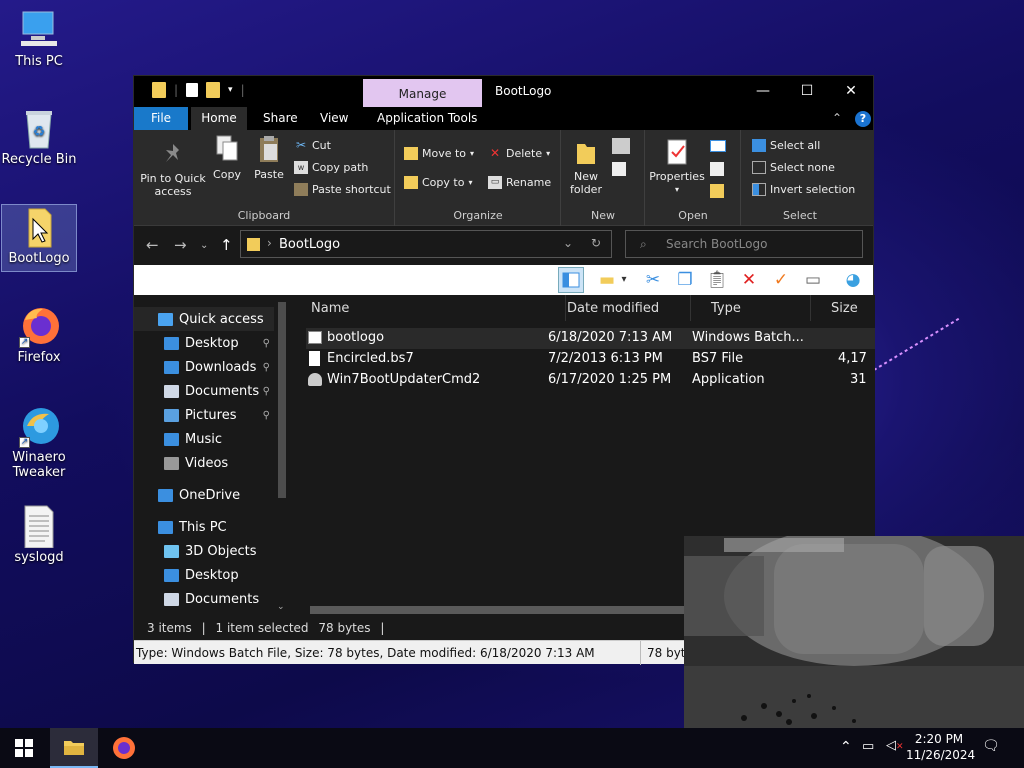 The height and width of the screenshot is (768, 1024). I want to click on paste-icon: 📋︎, so click(717, 280).